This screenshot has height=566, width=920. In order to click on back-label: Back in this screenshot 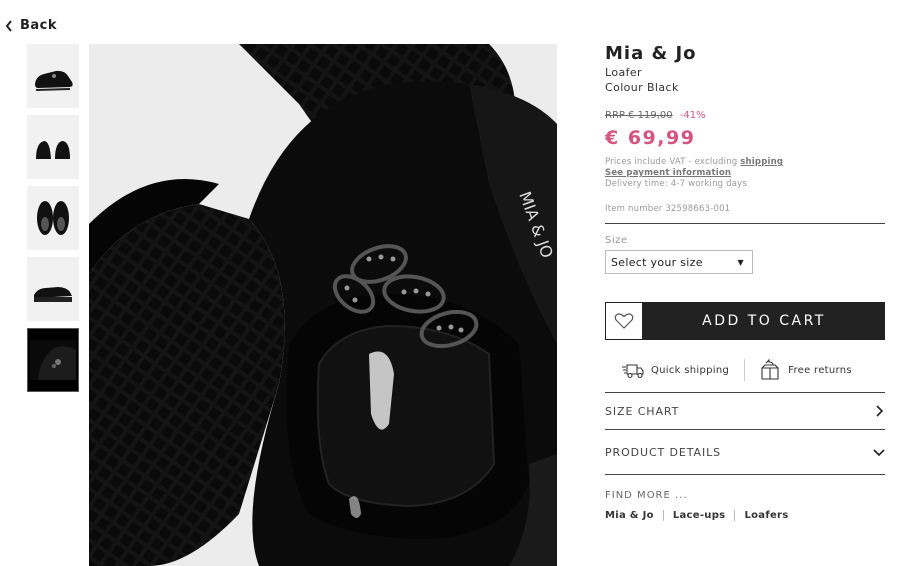, I will do `click(39, 25)`.